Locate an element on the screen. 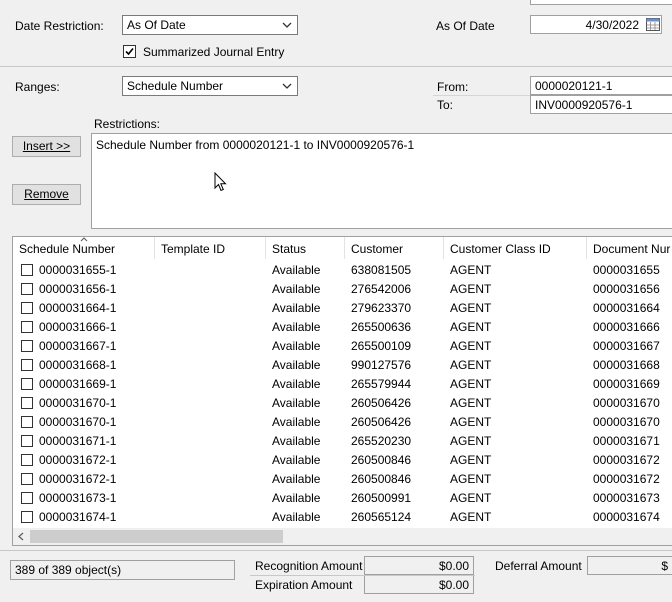 This screenshot has height=602, width=672. scroll-left-icon is located at coordinates (21, 536).